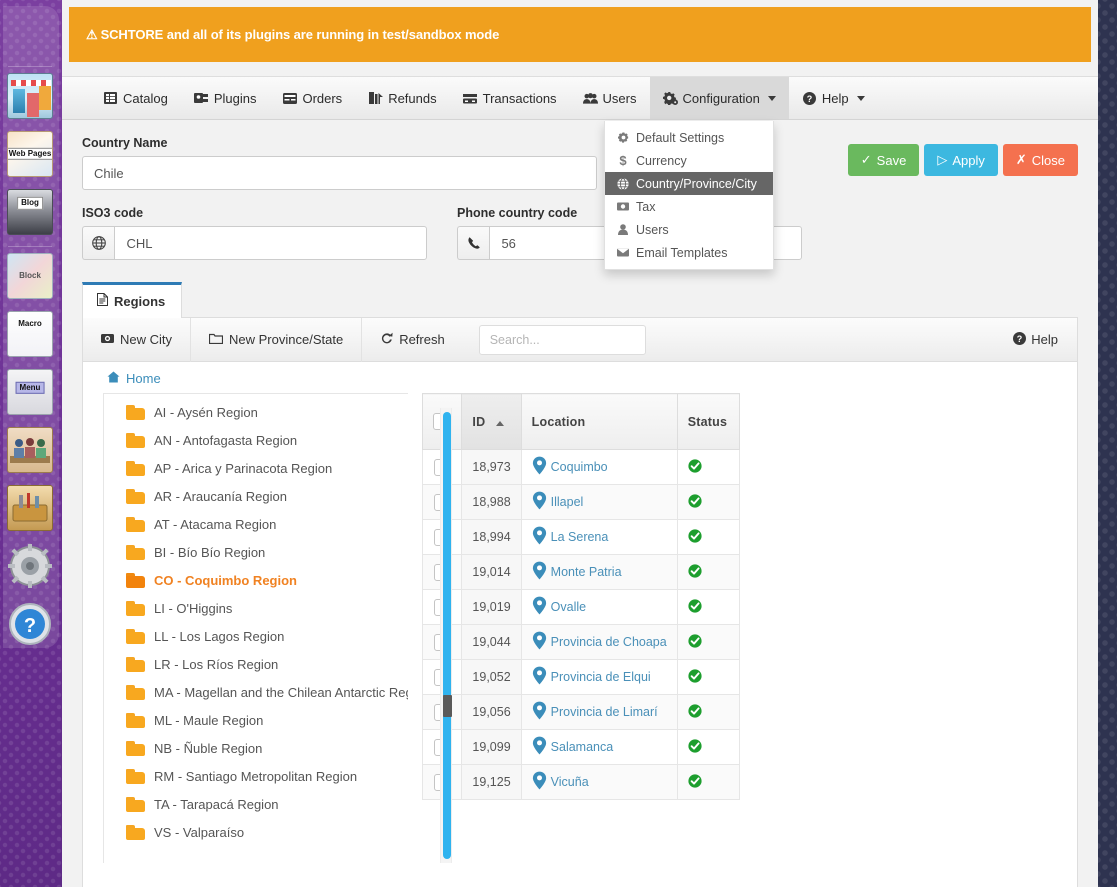  What do you see at coordinates (110, 98) in the screenshot?
I see `catalog-icon` at bounding box center [110, 98].